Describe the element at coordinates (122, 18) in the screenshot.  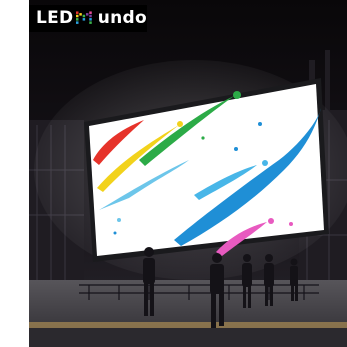
I see `logo-suffix: undo` at that location.